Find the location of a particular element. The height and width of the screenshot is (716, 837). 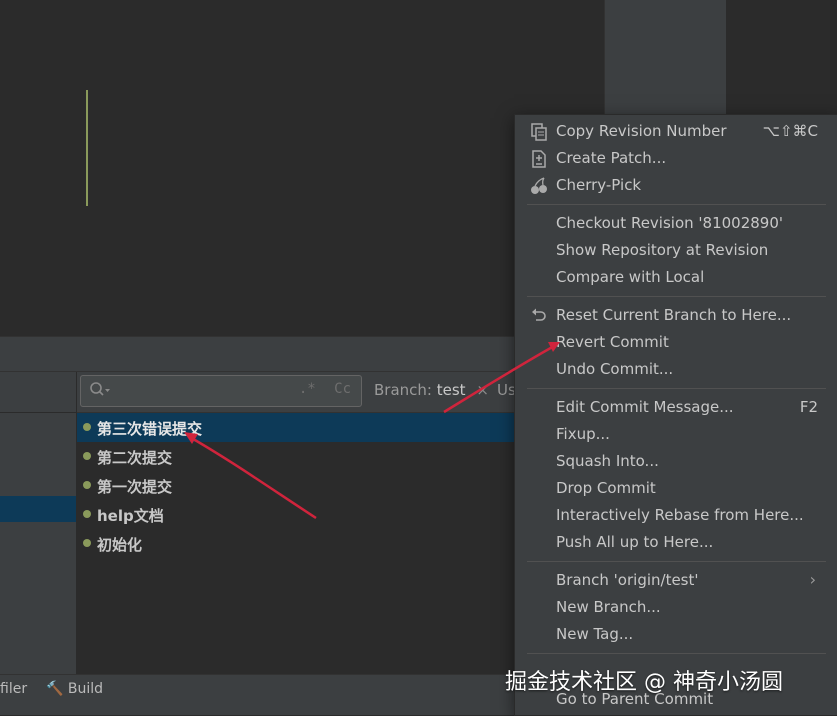

menu-item-compare-with-local: Compare with Local is located at coordinates (676, 277).